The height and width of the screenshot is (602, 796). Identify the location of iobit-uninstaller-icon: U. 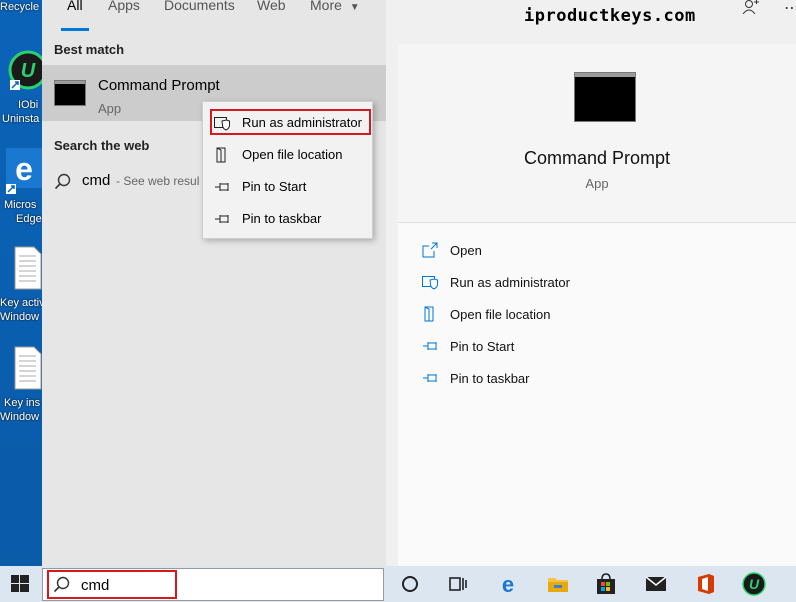
(25, 70).